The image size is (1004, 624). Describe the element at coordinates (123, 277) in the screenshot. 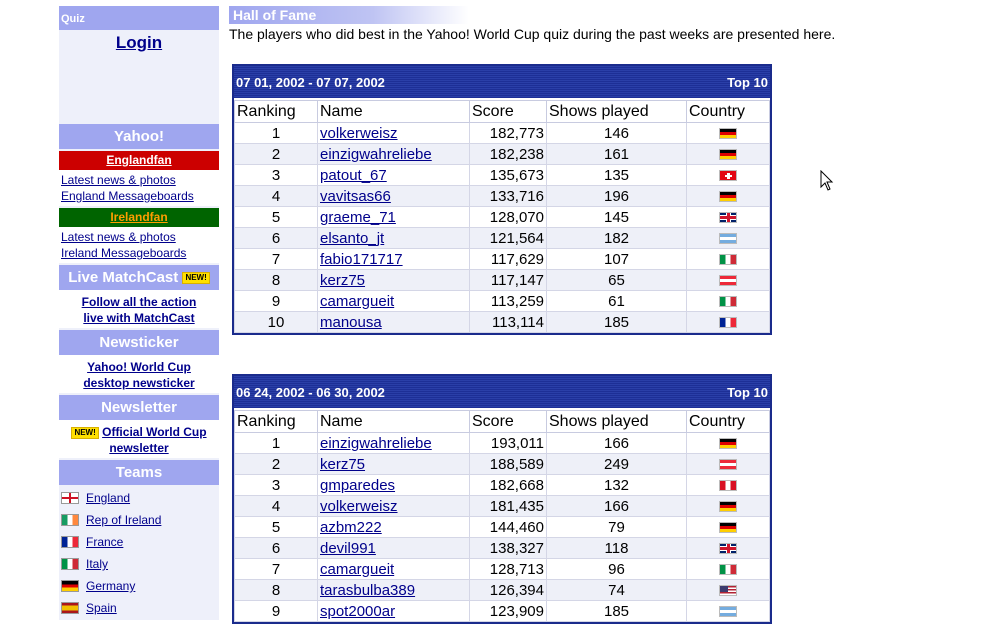

I see `matchcast-header-label: Live MatchCast` at that location.